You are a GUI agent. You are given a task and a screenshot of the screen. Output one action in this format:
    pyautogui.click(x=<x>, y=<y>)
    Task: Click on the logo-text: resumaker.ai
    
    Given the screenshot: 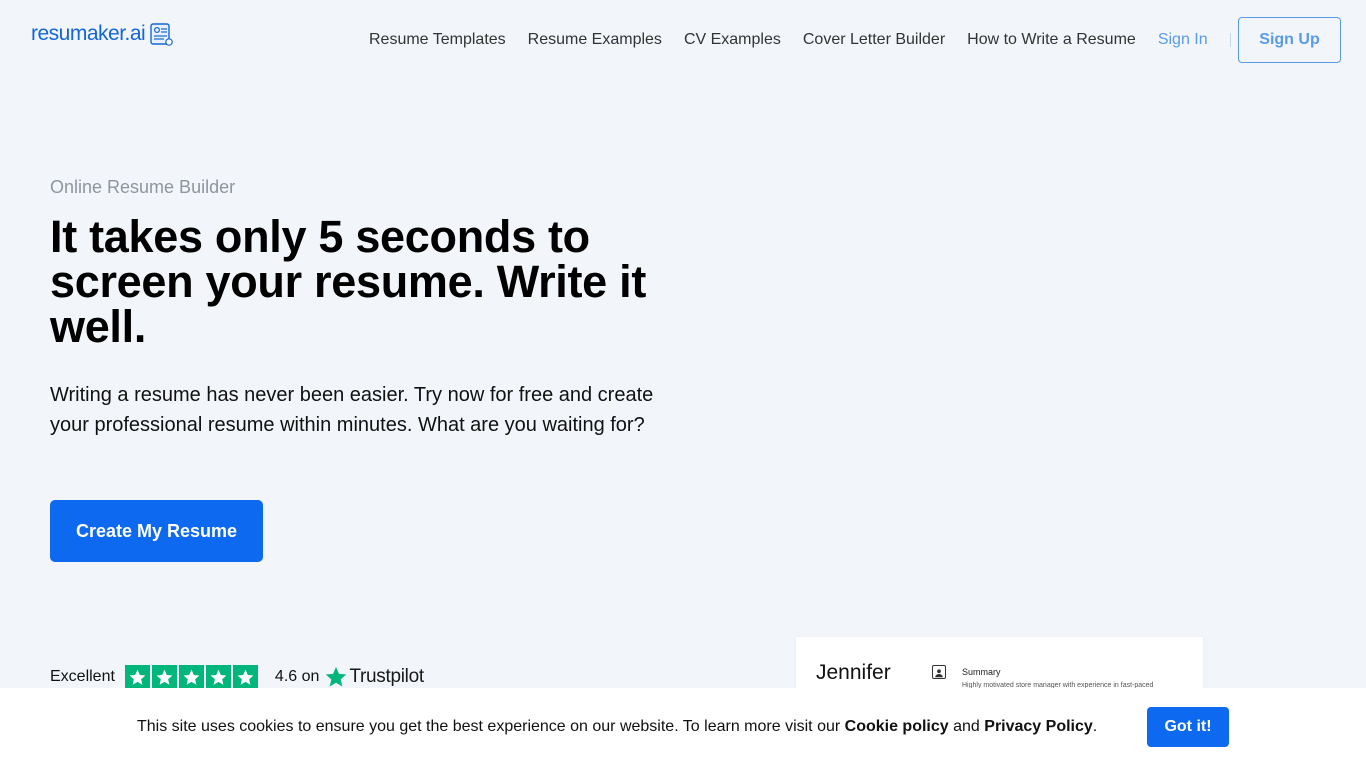 What is the action you would take?
    pyautogui.click(x=88, y=33)
    